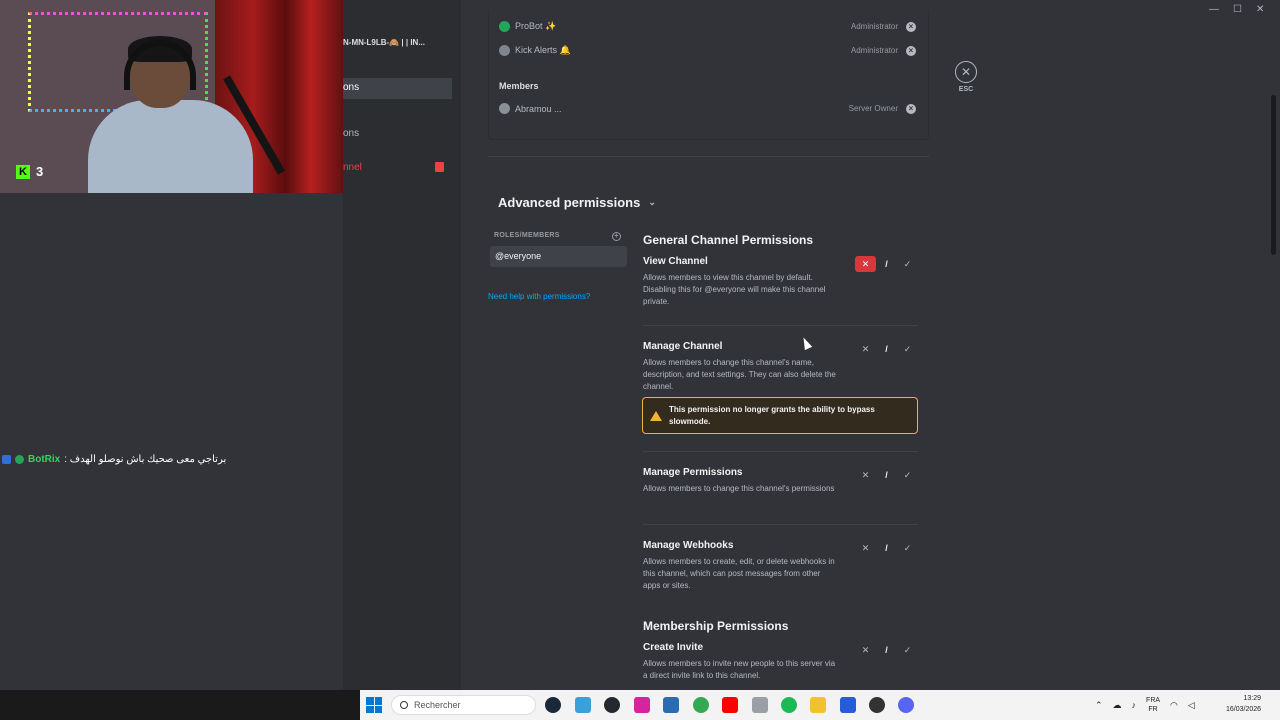 The height and width of the screenshot is (720, 1280). Describe the element at coordinates (1214, 9) in the screenshot. I see `minimize-icon: —` at that location.